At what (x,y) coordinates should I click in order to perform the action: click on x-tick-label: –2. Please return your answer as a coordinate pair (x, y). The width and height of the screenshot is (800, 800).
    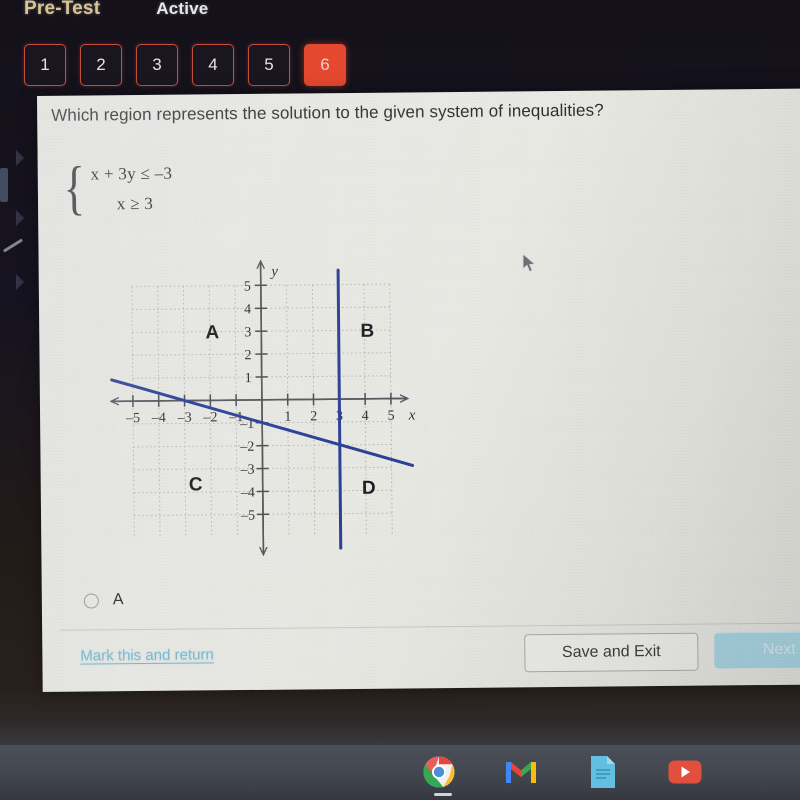
    Looking at the image, I should click on (209, 417).